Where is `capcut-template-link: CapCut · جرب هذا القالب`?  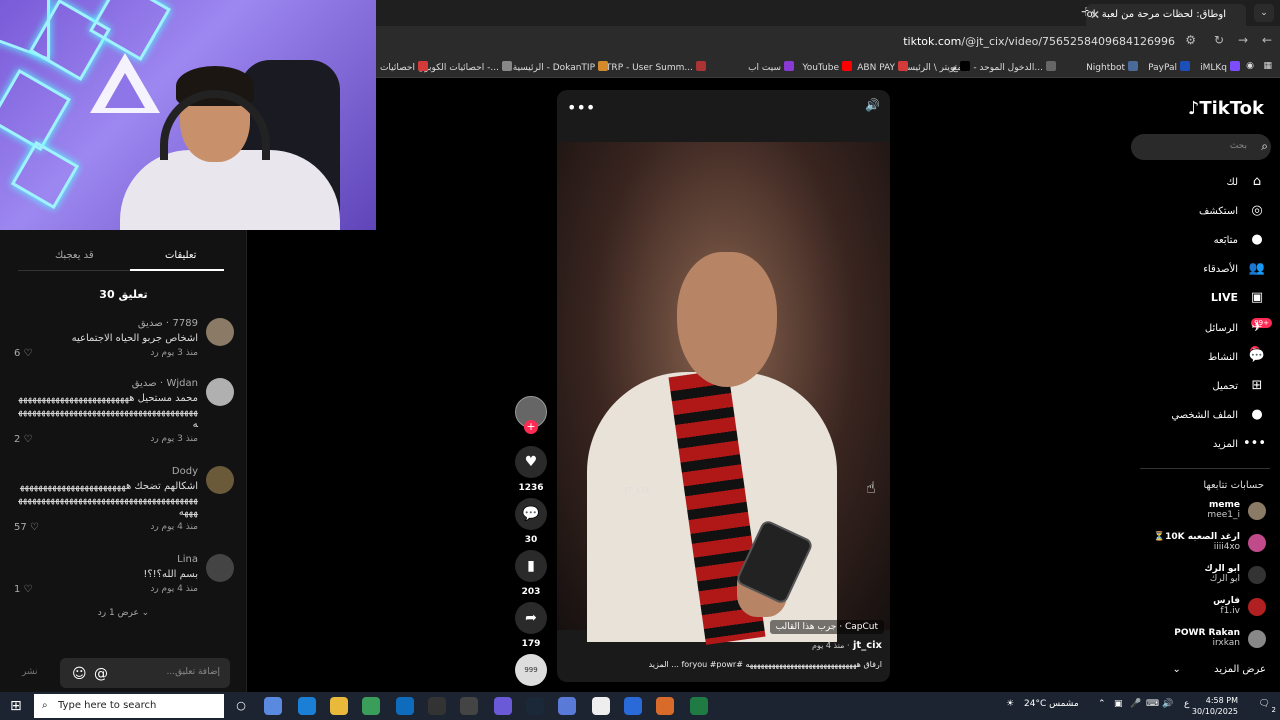 capcut-template-link: CapCut · جرب هذا القالب is located at coordinates (826, 627).